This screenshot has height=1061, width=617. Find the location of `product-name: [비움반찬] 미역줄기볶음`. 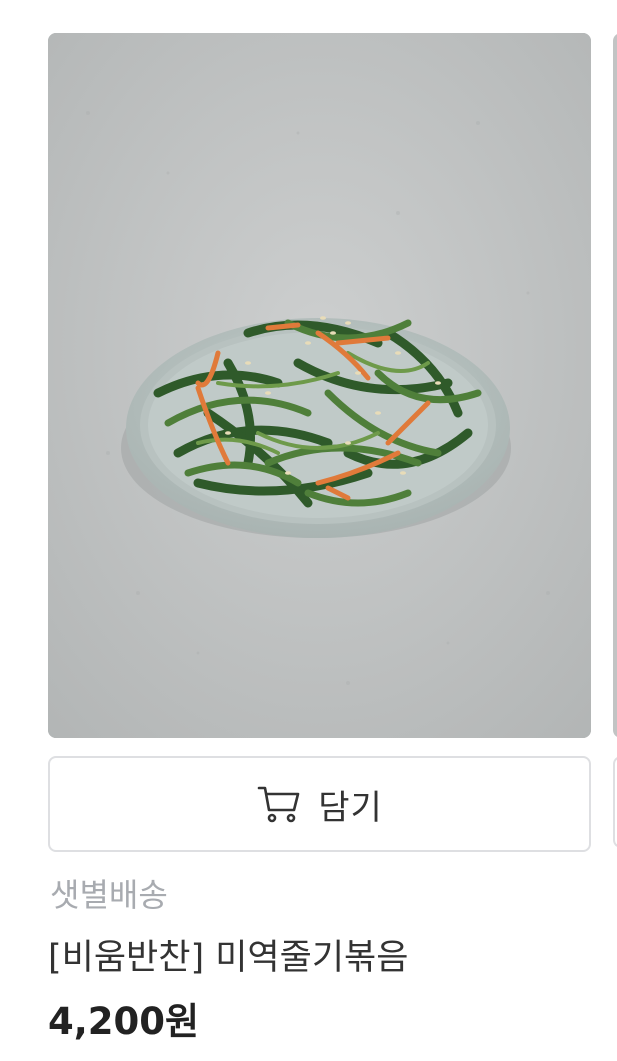

product-name: [비움반찬] 미역줄기볶음 is located at coordinates (228, 958).